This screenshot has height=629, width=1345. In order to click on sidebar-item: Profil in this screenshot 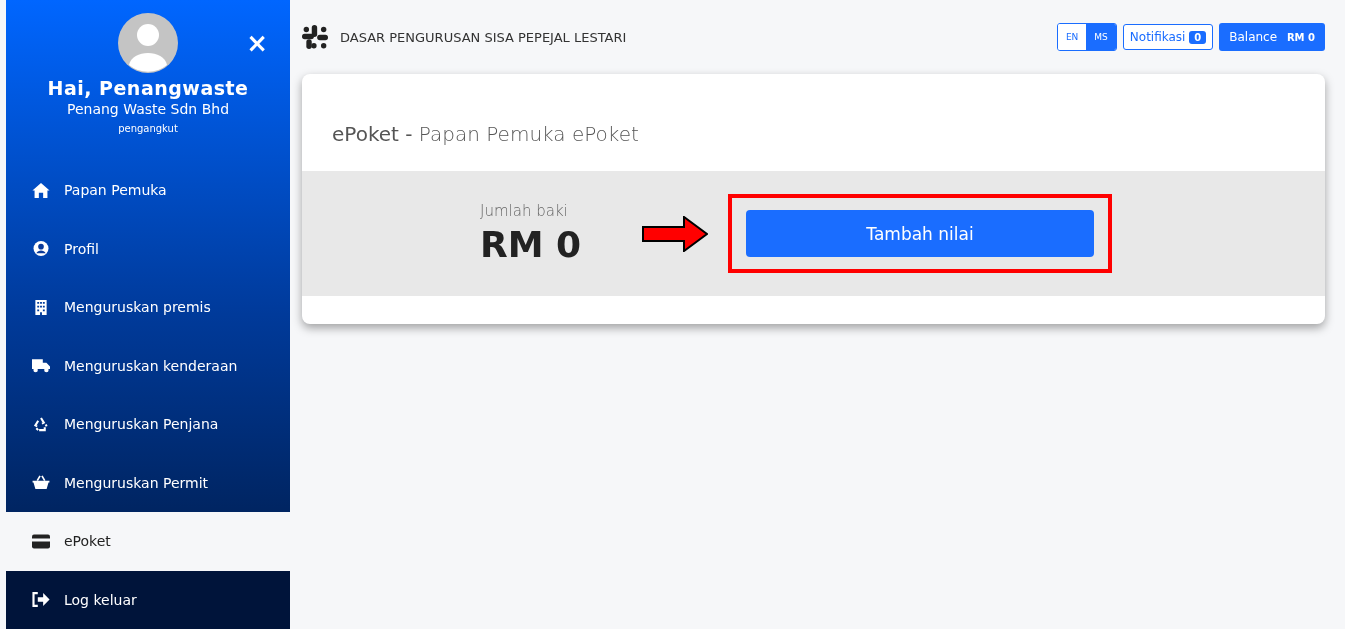, I will do `click(148, 248)`.